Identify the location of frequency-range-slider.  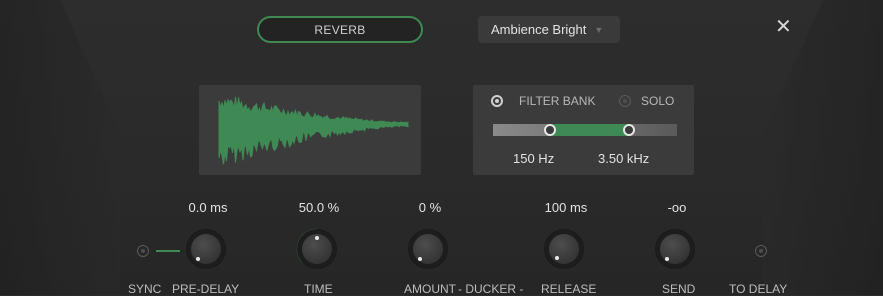
(585, 130).